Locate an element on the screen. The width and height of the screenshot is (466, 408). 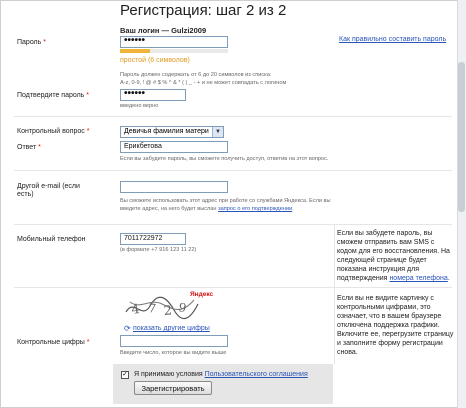
answer-label-text: Ответ is located at coordinates (27, 147).